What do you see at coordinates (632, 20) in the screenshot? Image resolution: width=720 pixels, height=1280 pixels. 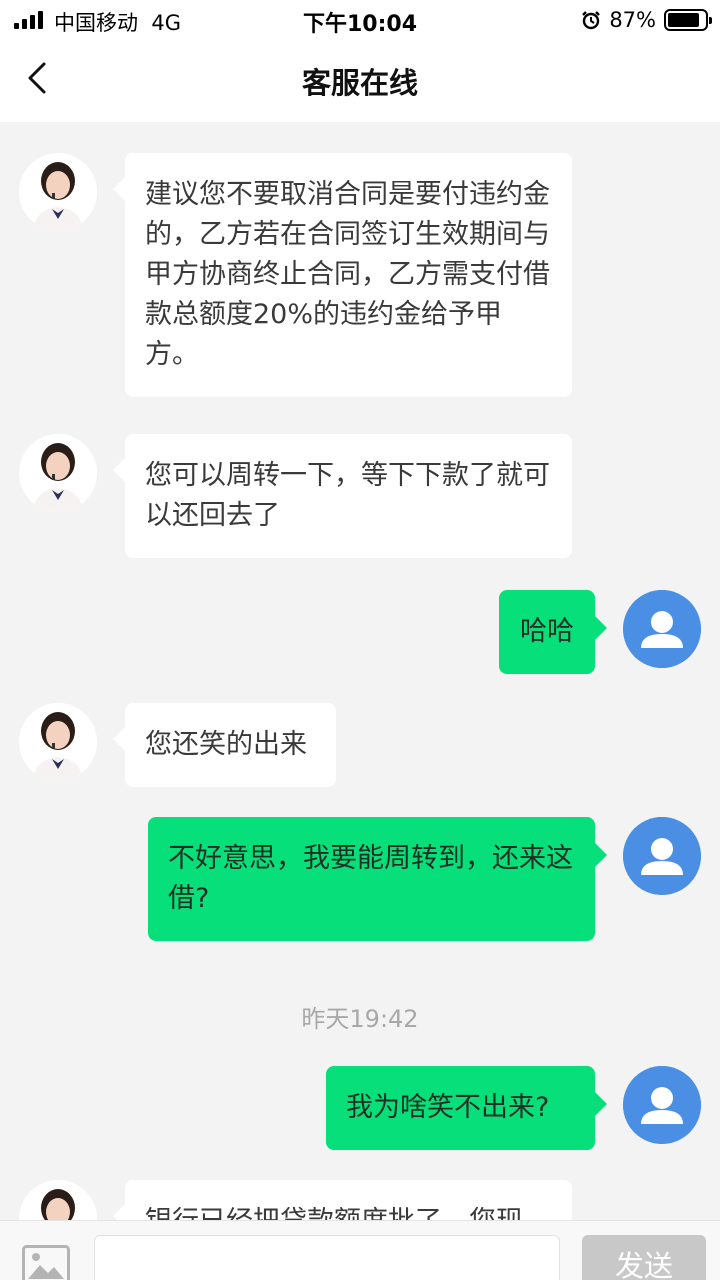 I see `battery-percent: 87%` at bounding box center [632, 20].